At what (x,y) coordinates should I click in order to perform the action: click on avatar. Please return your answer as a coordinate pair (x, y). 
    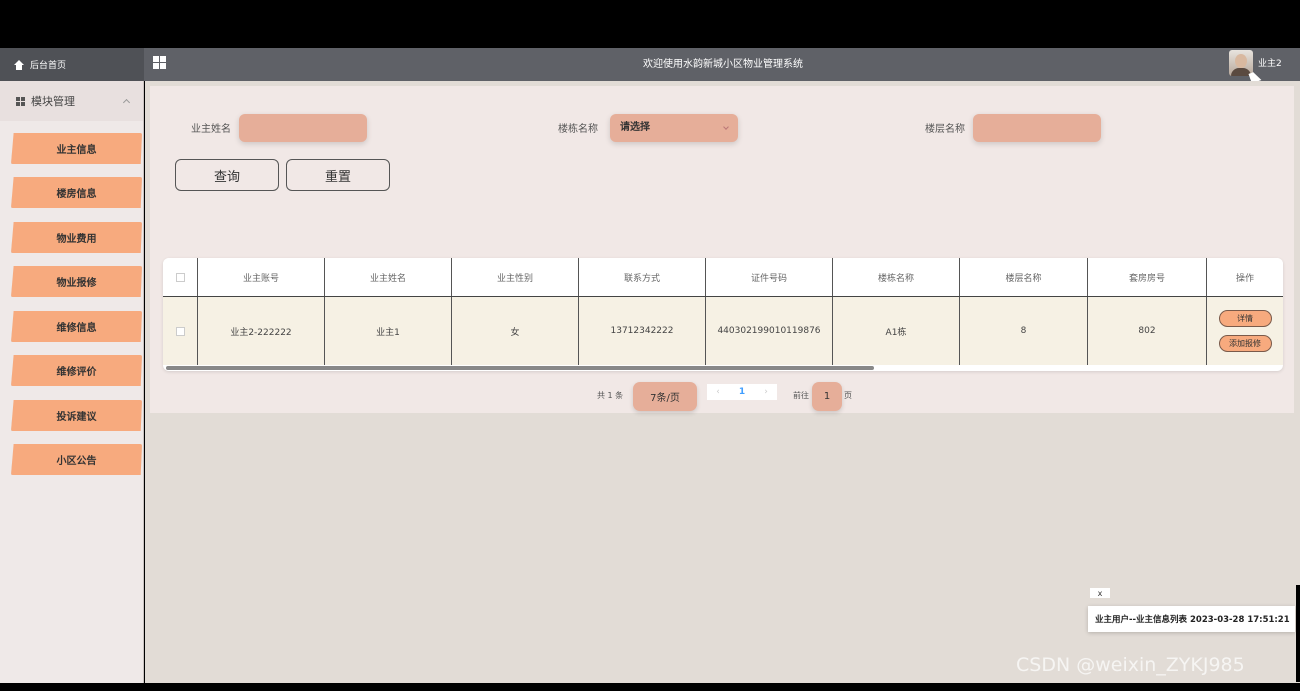
    Looking at the image, I should click on (1241, 63).